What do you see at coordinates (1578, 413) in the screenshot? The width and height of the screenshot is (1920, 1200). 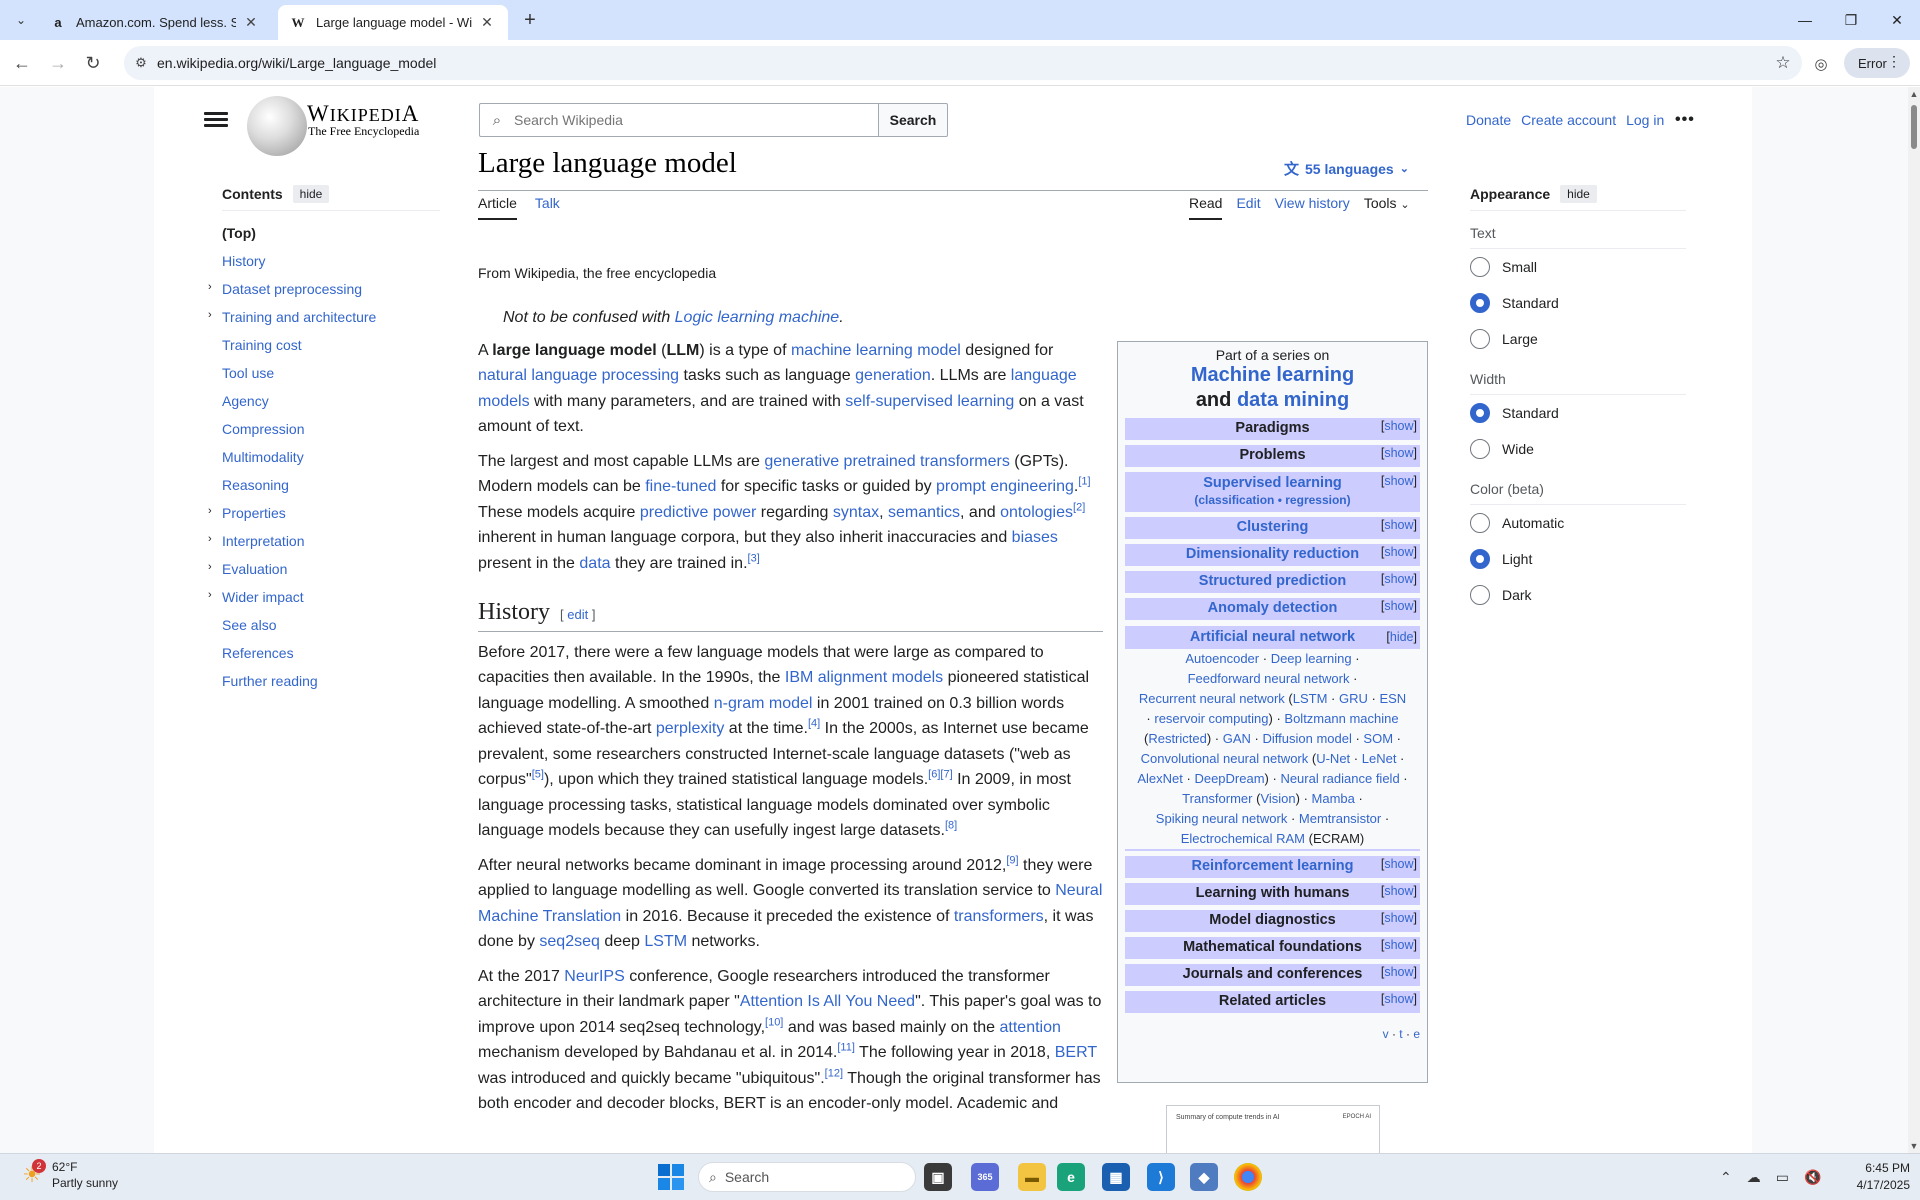 I see `radio-option: Standard` at bounding box center [1578, 413].